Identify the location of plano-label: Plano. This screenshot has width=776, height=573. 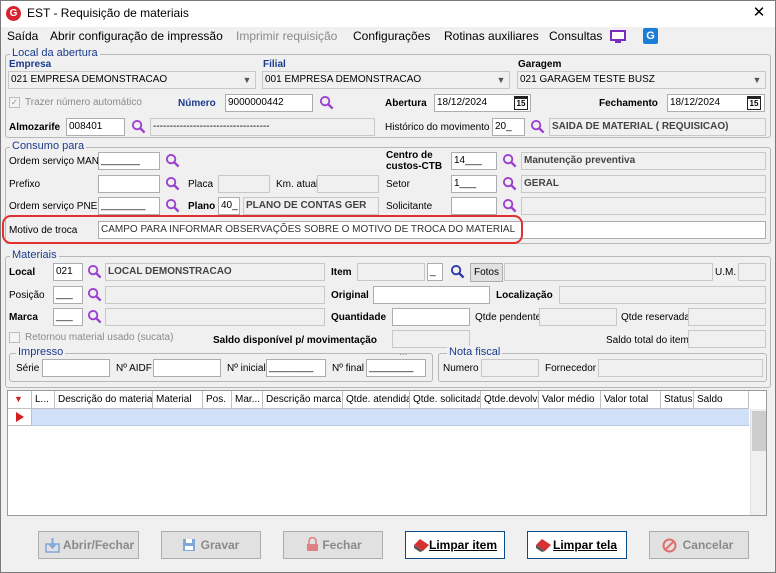
(202, 206).